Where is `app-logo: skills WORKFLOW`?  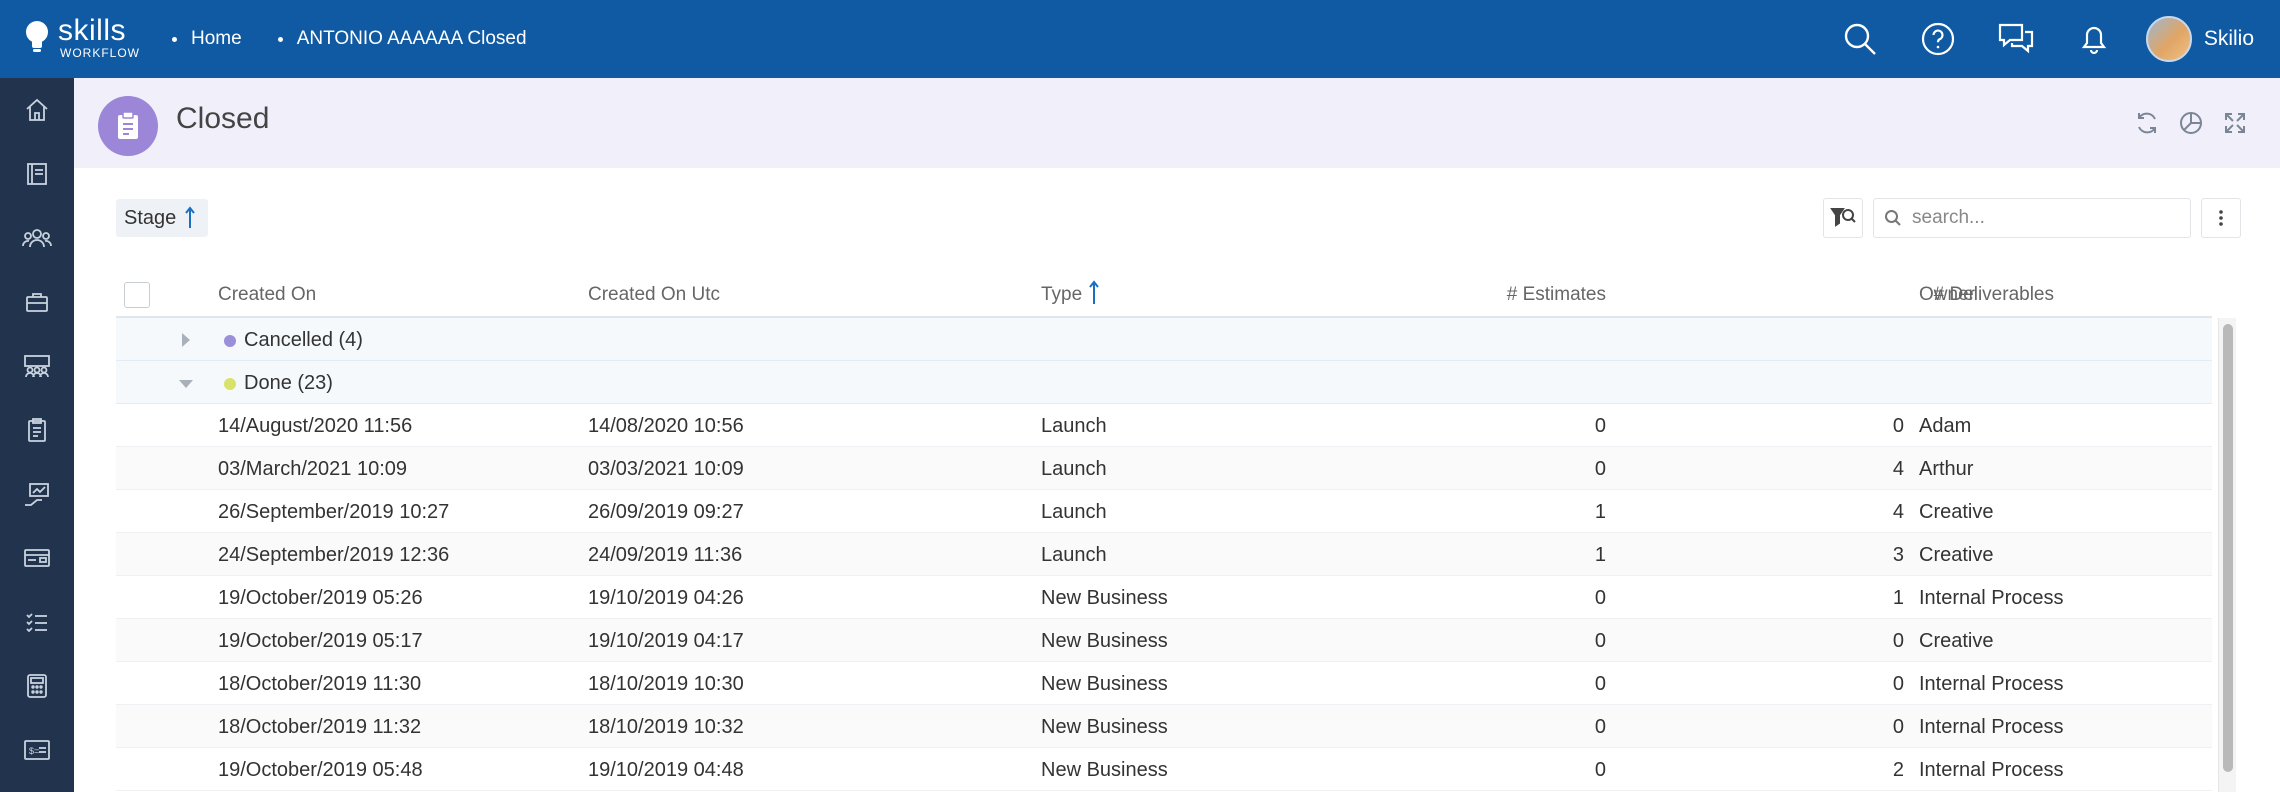 app-logo: skills WORKFLOW is located at coordinates (85, 39).